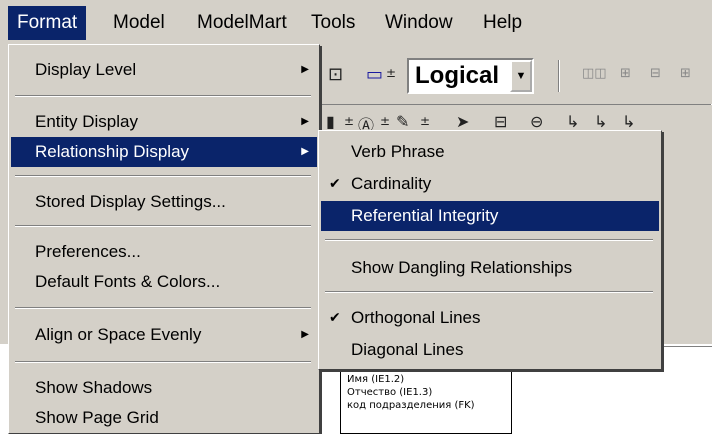 Image resolution: width=712 pixels, height=434 pixels. I want to click on display-level-combo: Logical ▼, so click(470, 76).